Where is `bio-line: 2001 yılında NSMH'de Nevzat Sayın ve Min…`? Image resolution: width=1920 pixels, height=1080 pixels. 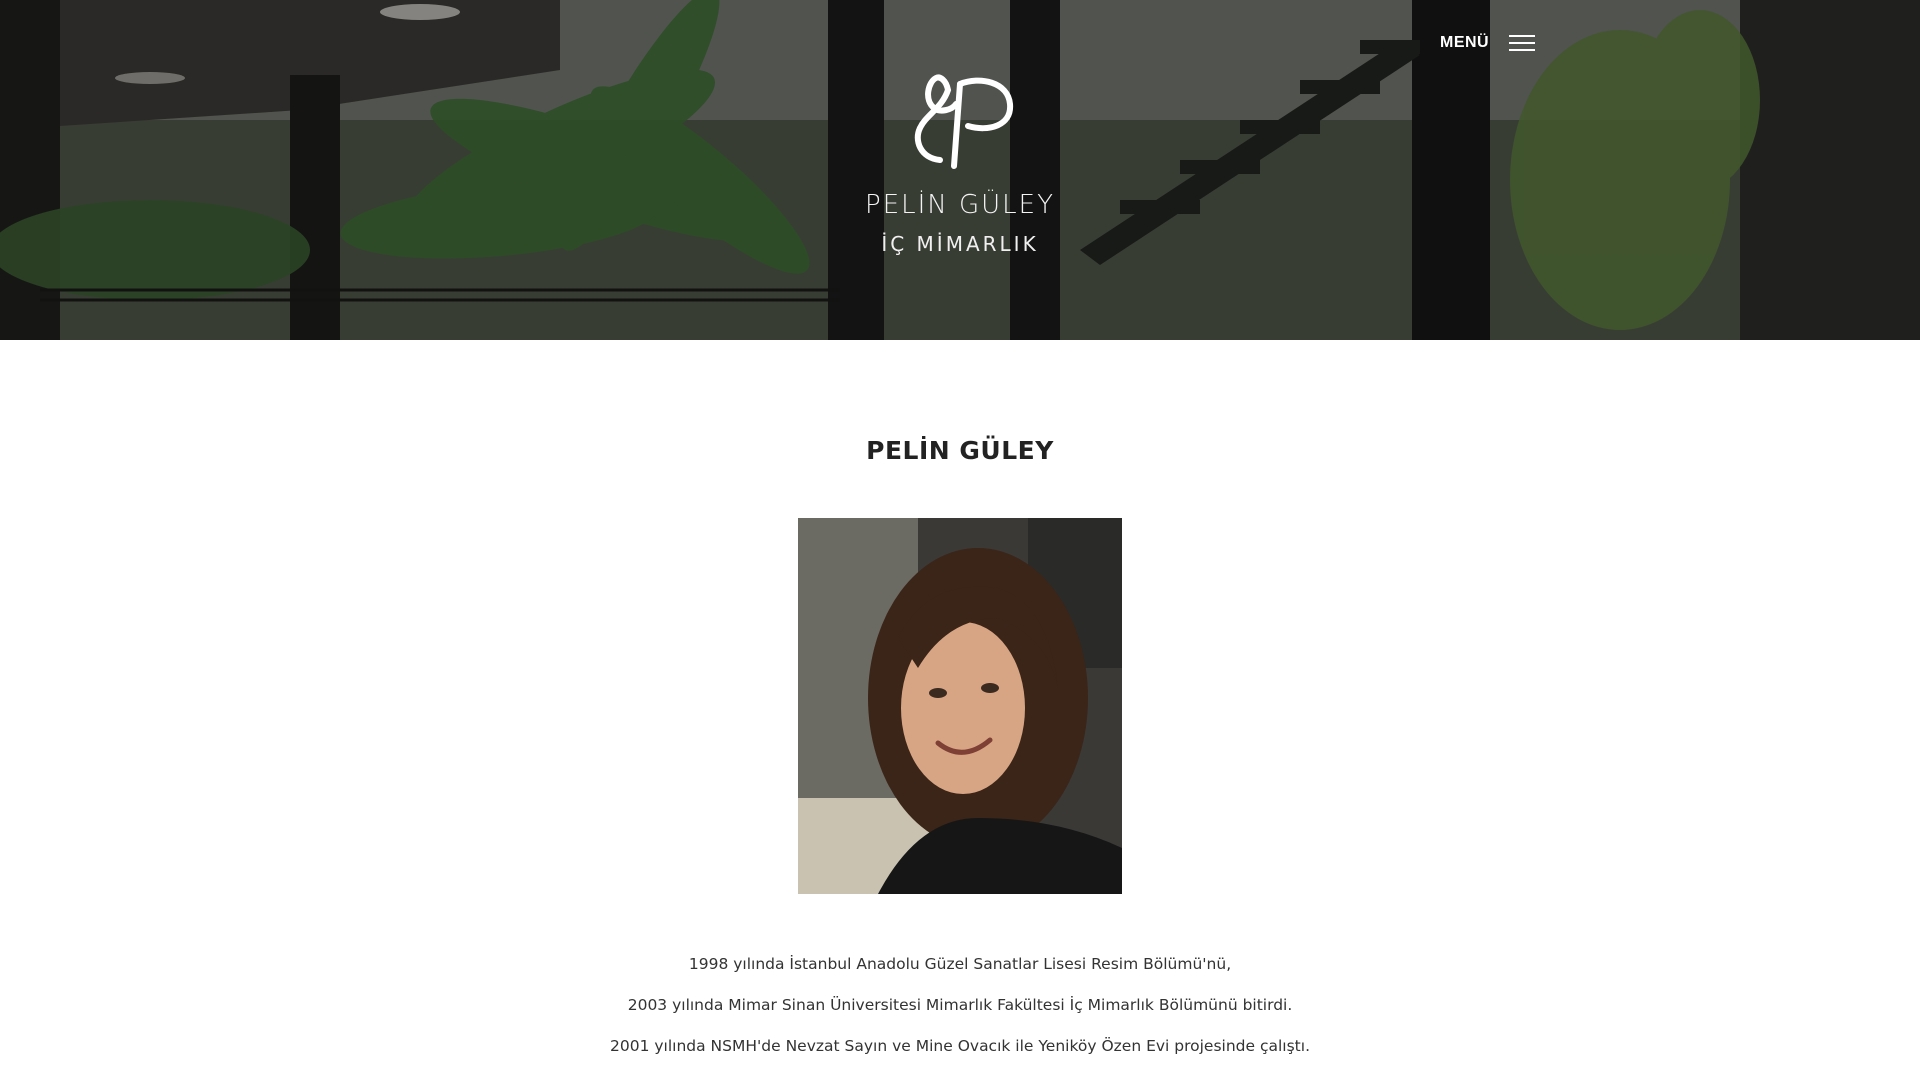 bio-line: 2001 yılında NSMH'de Nevzat Sayın ve Min… is located at coordinates (960, 1046).